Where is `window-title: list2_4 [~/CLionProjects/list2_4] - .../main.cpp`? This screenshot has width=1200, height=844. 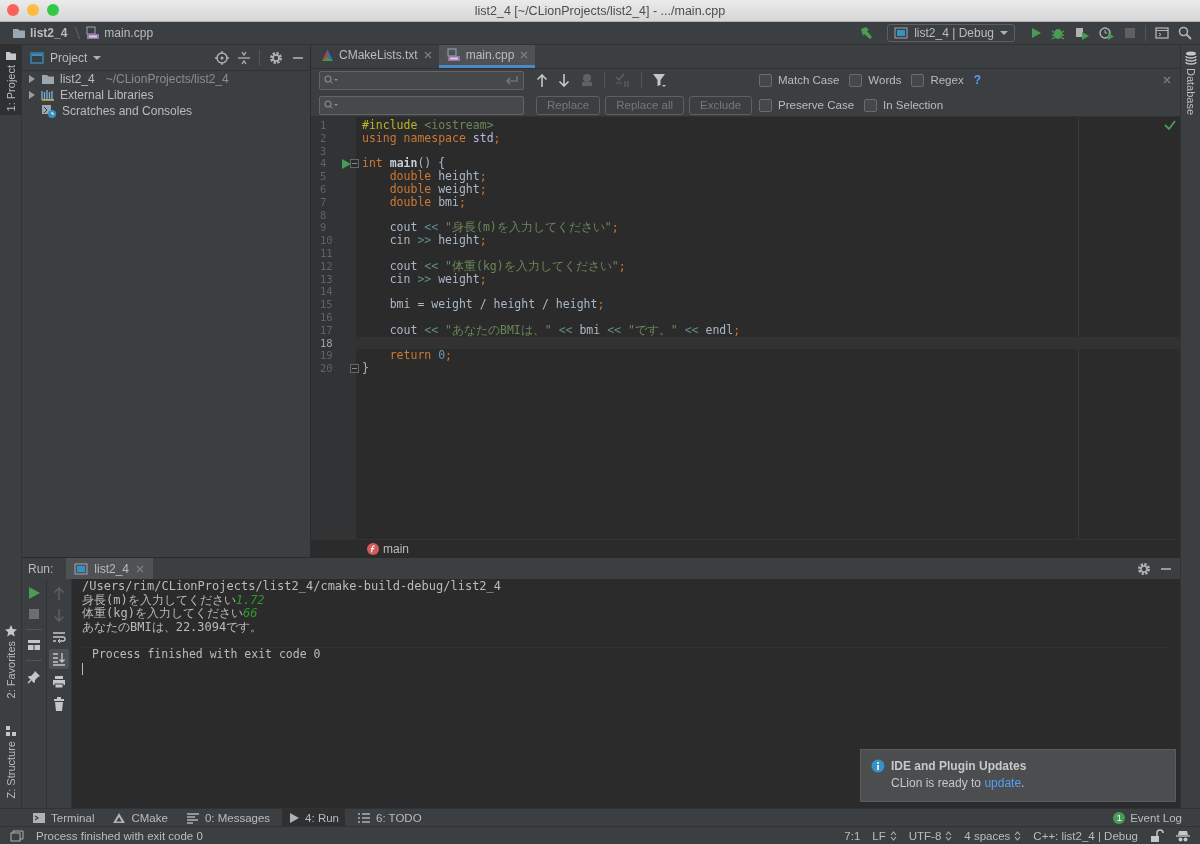 window-title: list2_4 [~/CLionProjects/list2_4] - .../main.cpp is located at coordinates (600, 10).